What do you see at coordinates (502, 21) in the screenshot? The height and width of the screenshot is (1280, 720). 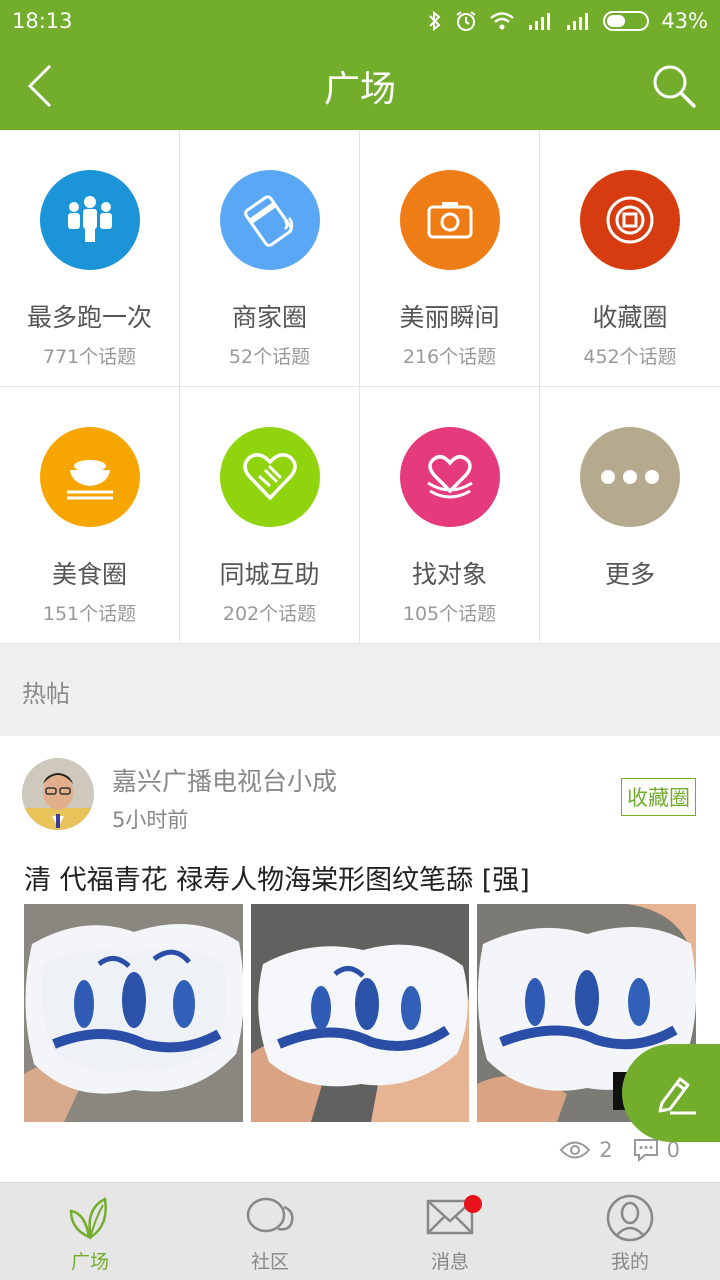 I see `wifi-icon` at bounding box center [502, 21].